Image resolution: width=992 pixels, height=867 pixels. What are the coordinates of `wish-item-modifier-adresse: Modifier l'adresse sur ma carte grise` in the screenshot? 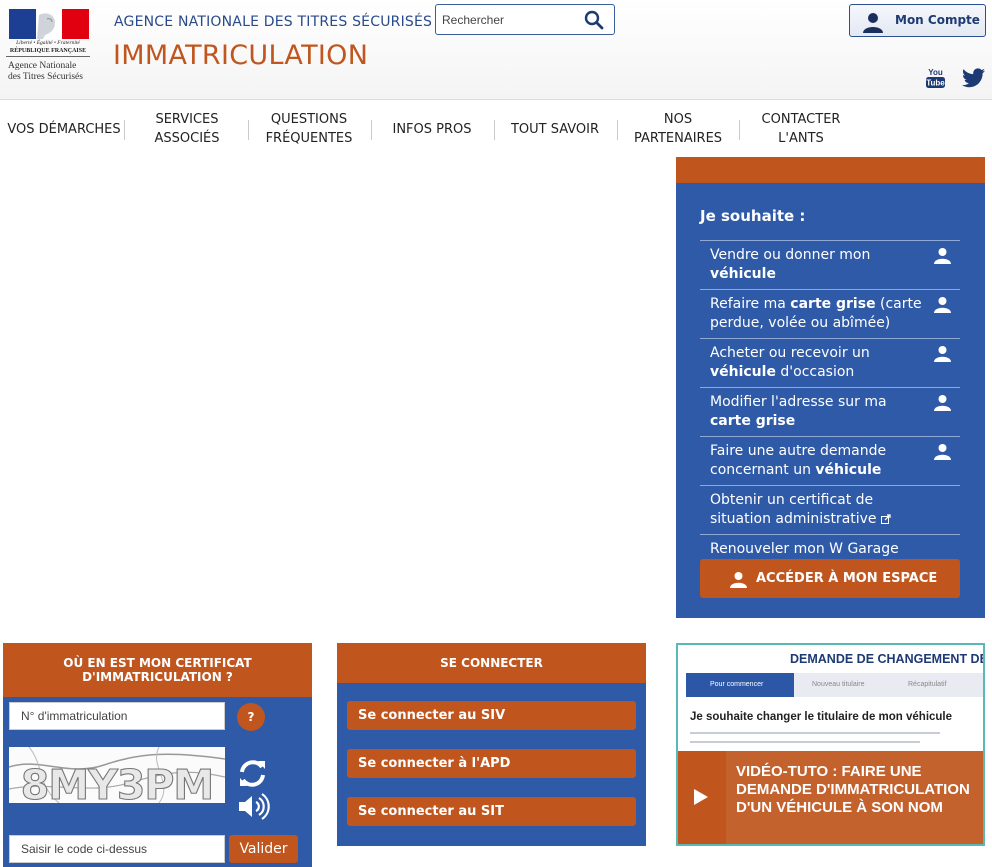 It's located at (830, 411).